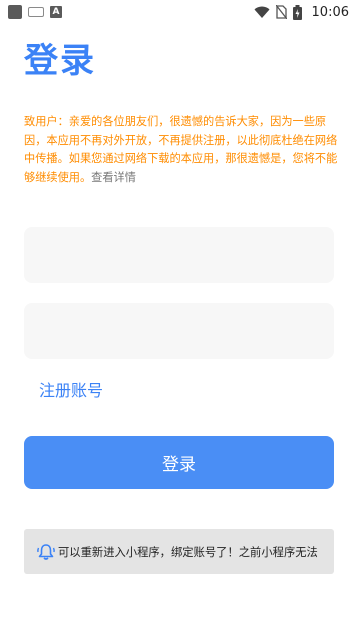 The image size is (357, 630). I want to click on login-button: 登录, so click(179, 462).